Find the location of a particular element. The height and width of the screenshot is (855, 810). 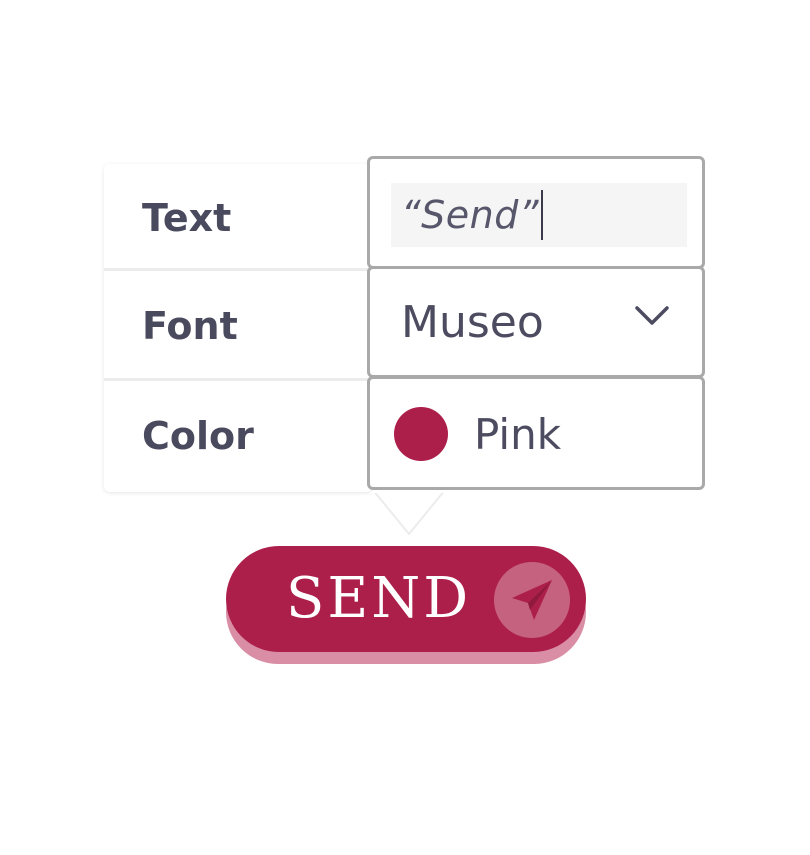

text-property-cell: “Send” is located at coordinates (536, 212).